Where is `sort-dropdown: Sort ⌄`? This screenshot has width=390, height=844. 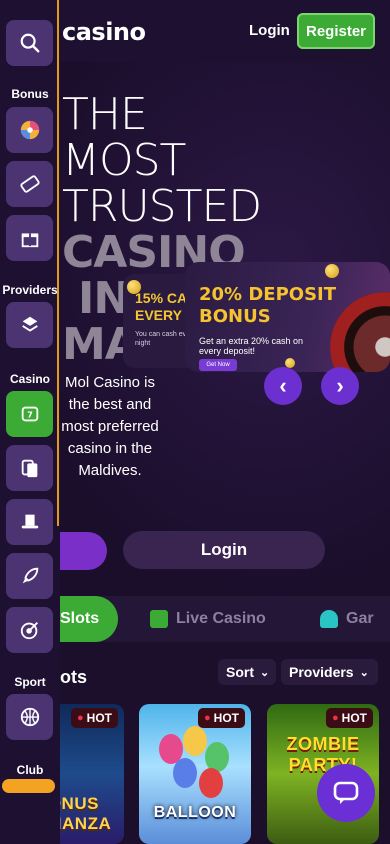 sort-dropdown: Sort ⌄ is located at coordinates (247, 672).